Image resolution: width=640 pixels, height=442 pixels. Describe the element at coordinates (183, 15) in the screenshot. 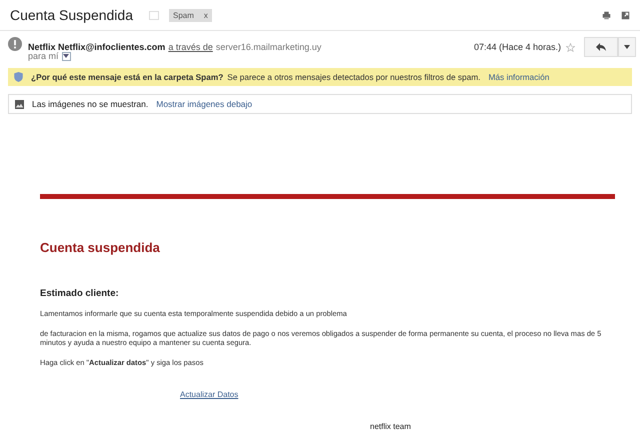

I see `label-text: Spam` at that location.